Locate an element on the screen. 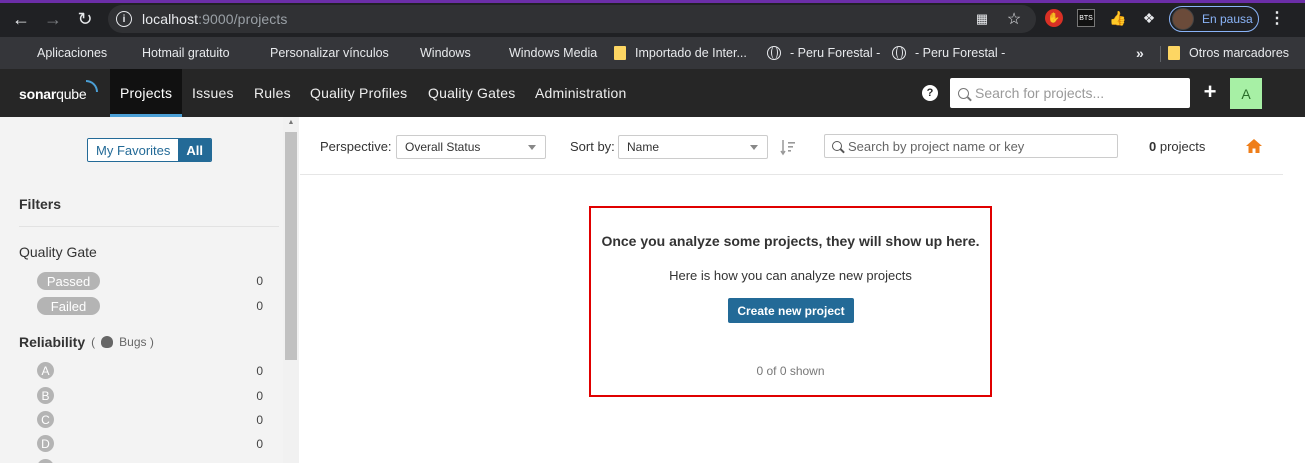  perspective-select: Overall Status is located at coordinates (471, 147).